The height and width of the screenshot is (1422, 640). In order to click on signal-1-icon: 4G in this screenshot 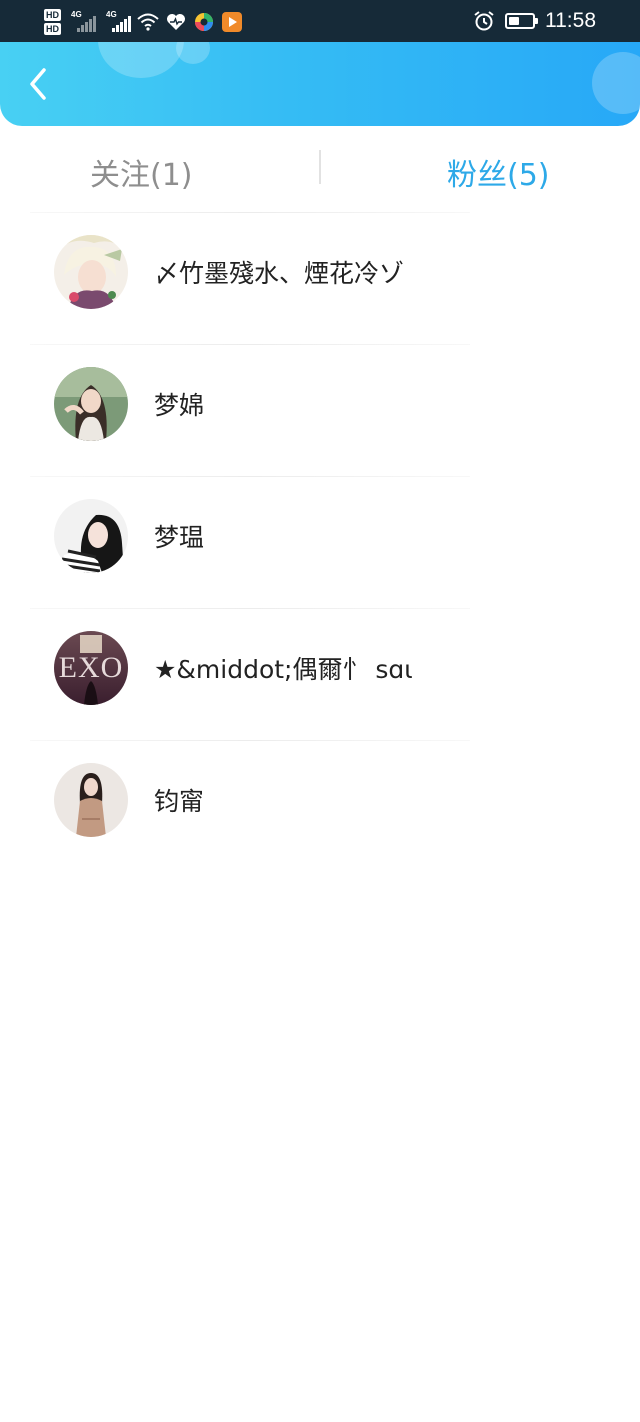, I will do `click(83, 21)`.